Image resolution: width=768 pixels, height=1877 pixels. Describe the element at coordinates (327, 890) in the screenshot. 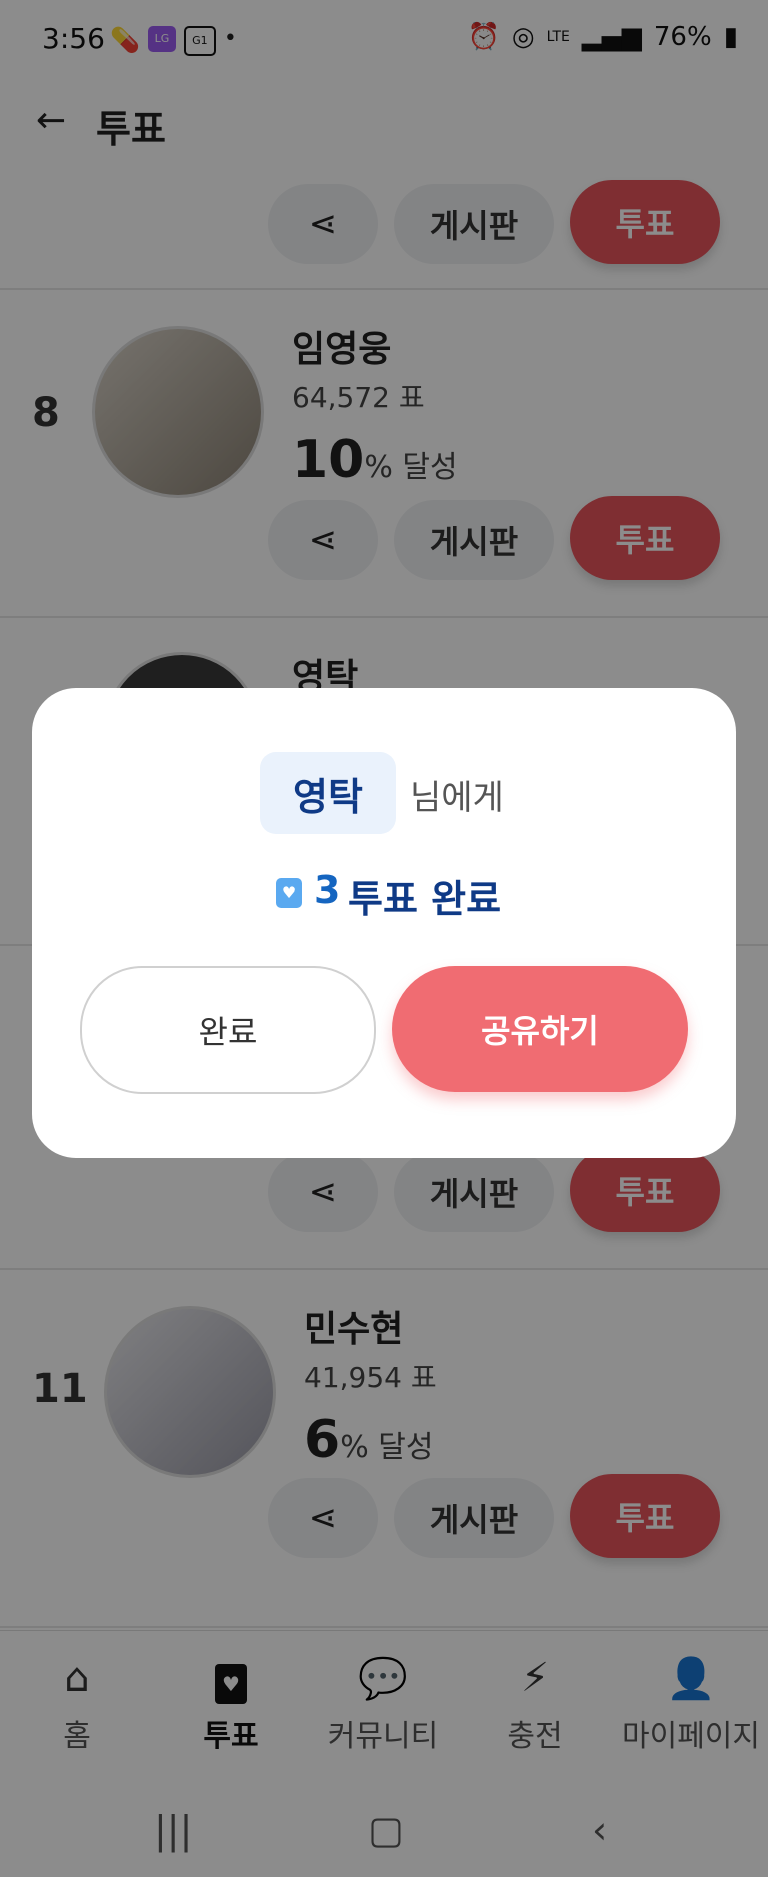

I see `vote-count: 3` at that location.